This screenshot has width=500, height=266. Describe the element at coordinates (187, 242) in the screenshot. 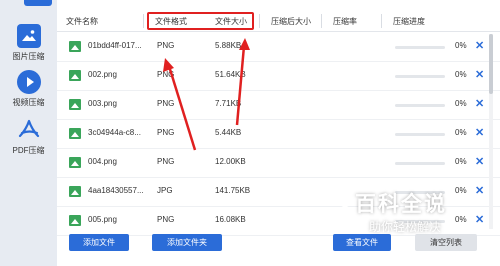

I see `add-folder-button: 添加文件夹` at that location.